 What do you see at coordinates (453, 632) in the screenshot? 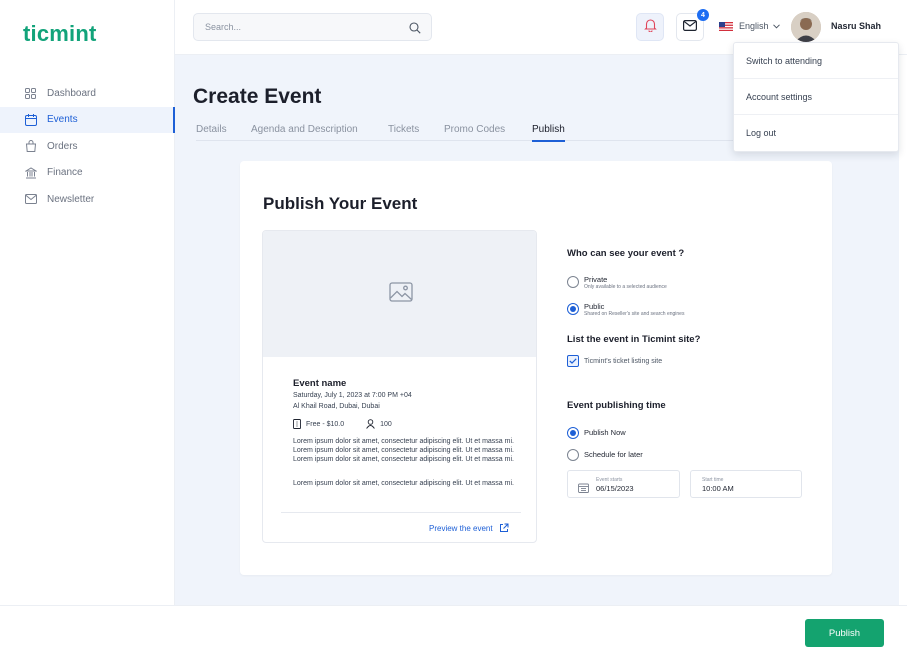
I see `footer-bar: Publish` at bounding box center [453, 632].